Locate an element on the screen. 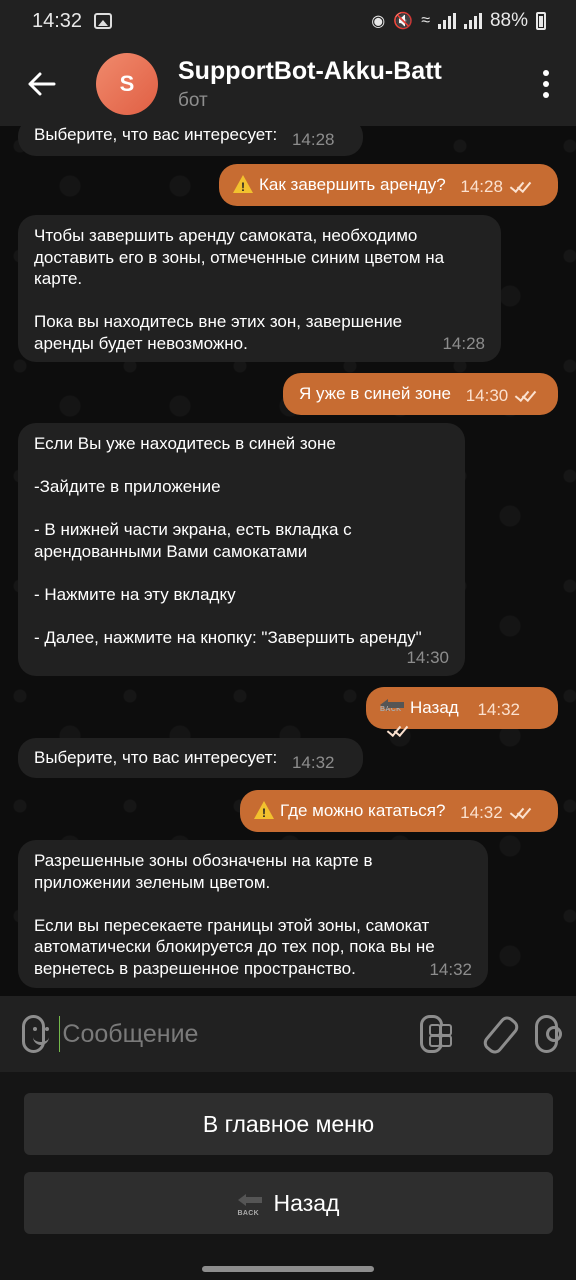  message-text: Где можно кататься? is located at coordinates (363, 810).